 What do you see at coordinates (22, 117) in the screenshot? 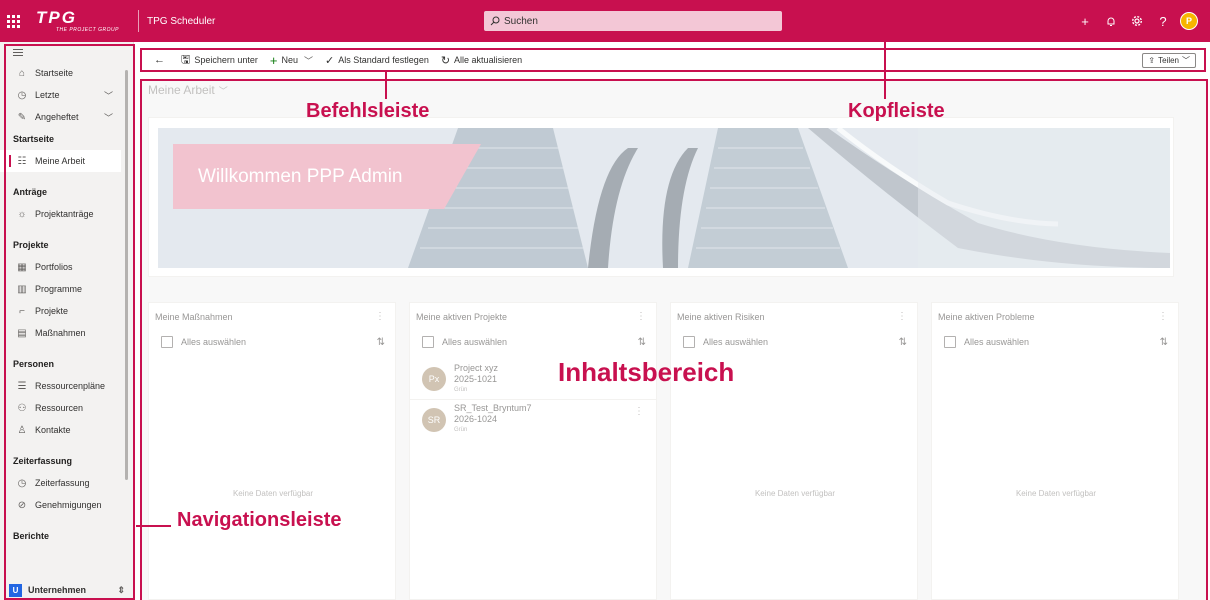
I see `pin-icon: ✎` at bounding box center [22, 117].